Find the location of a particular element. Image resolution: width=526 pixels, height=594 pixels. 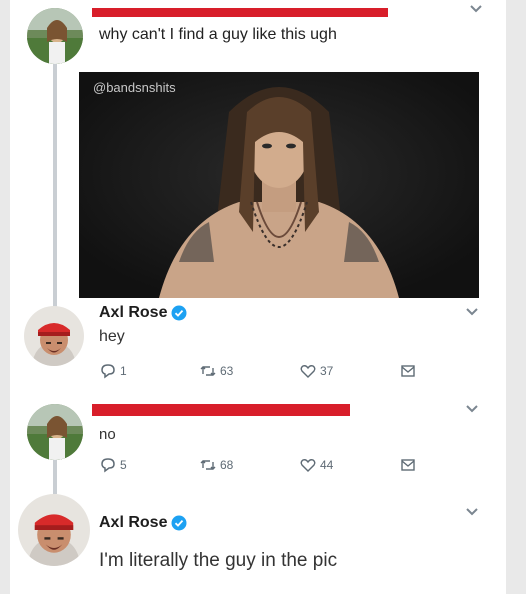

tweet-text: hey is located at coordinates (112, 336).